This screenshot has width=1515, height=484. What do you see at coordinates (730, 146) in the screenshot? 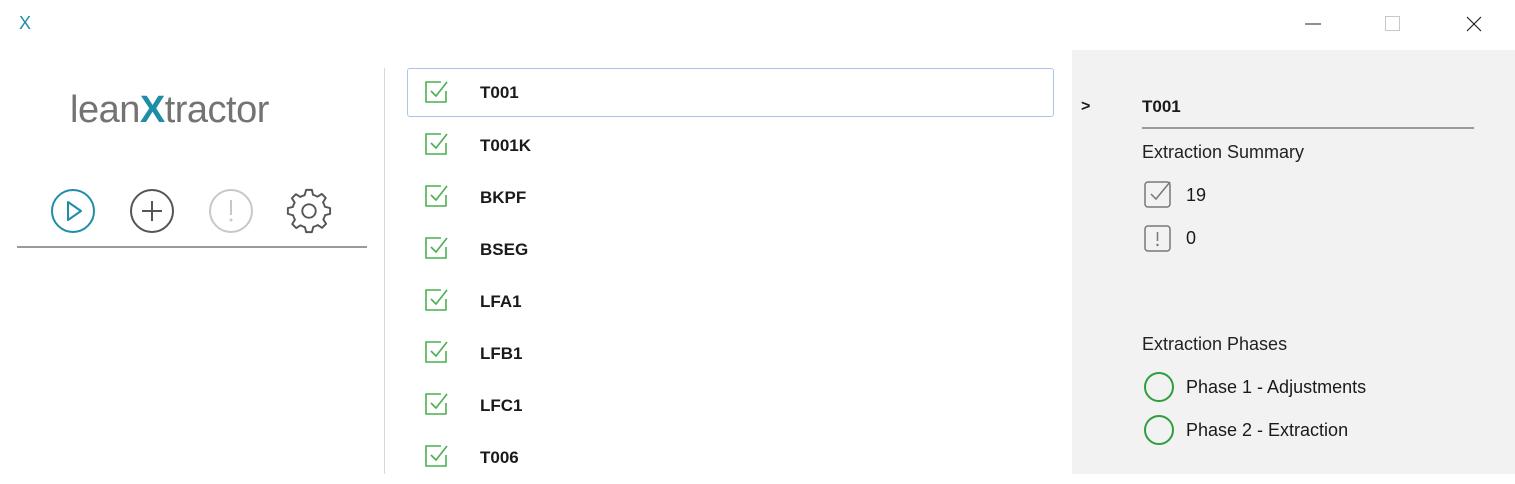
I see `list-item-t001k: T001K` at bounding box center [730, 146].